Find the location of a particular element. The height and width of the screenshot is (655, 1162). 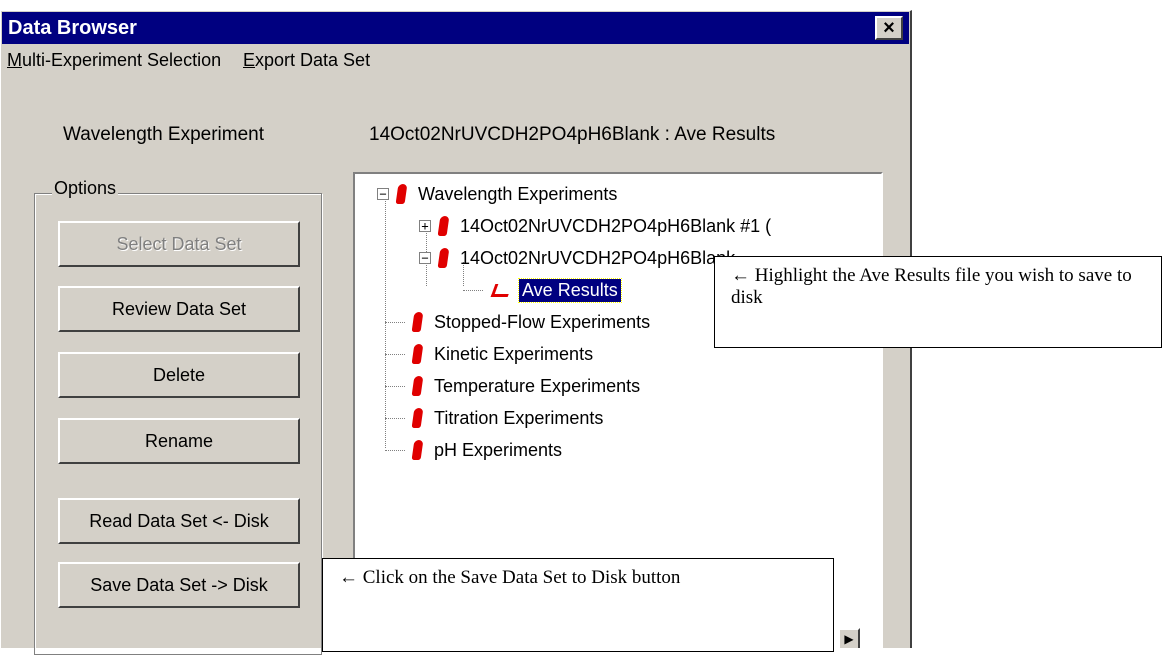

tree-node-dataset-1: + 14Oct02NrUVCDH2PO4pH6Blank #1 ( is located at coordinates (595, 226).